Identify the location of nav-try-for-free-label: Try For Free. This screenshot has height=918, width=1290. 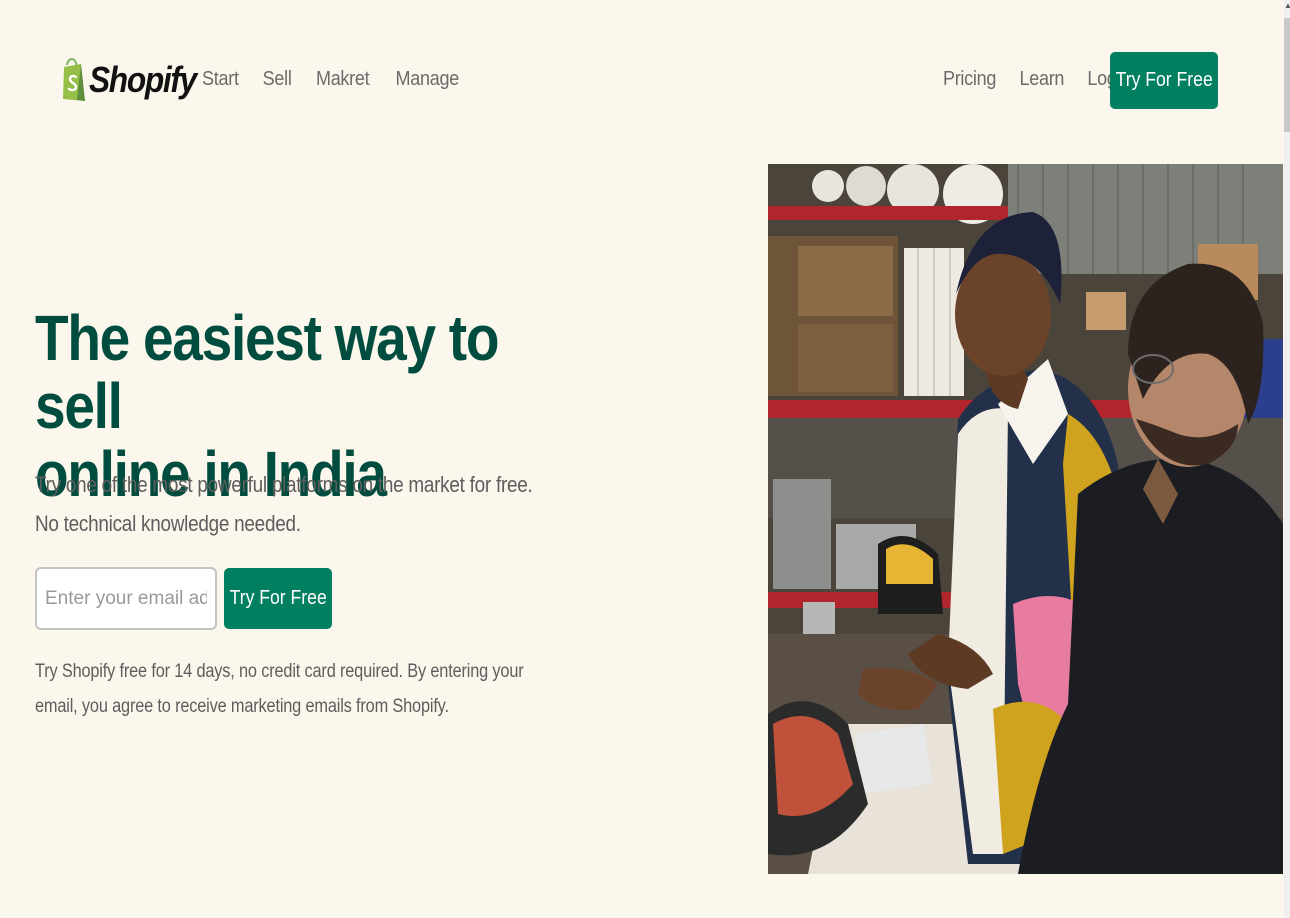
(1164, 80).